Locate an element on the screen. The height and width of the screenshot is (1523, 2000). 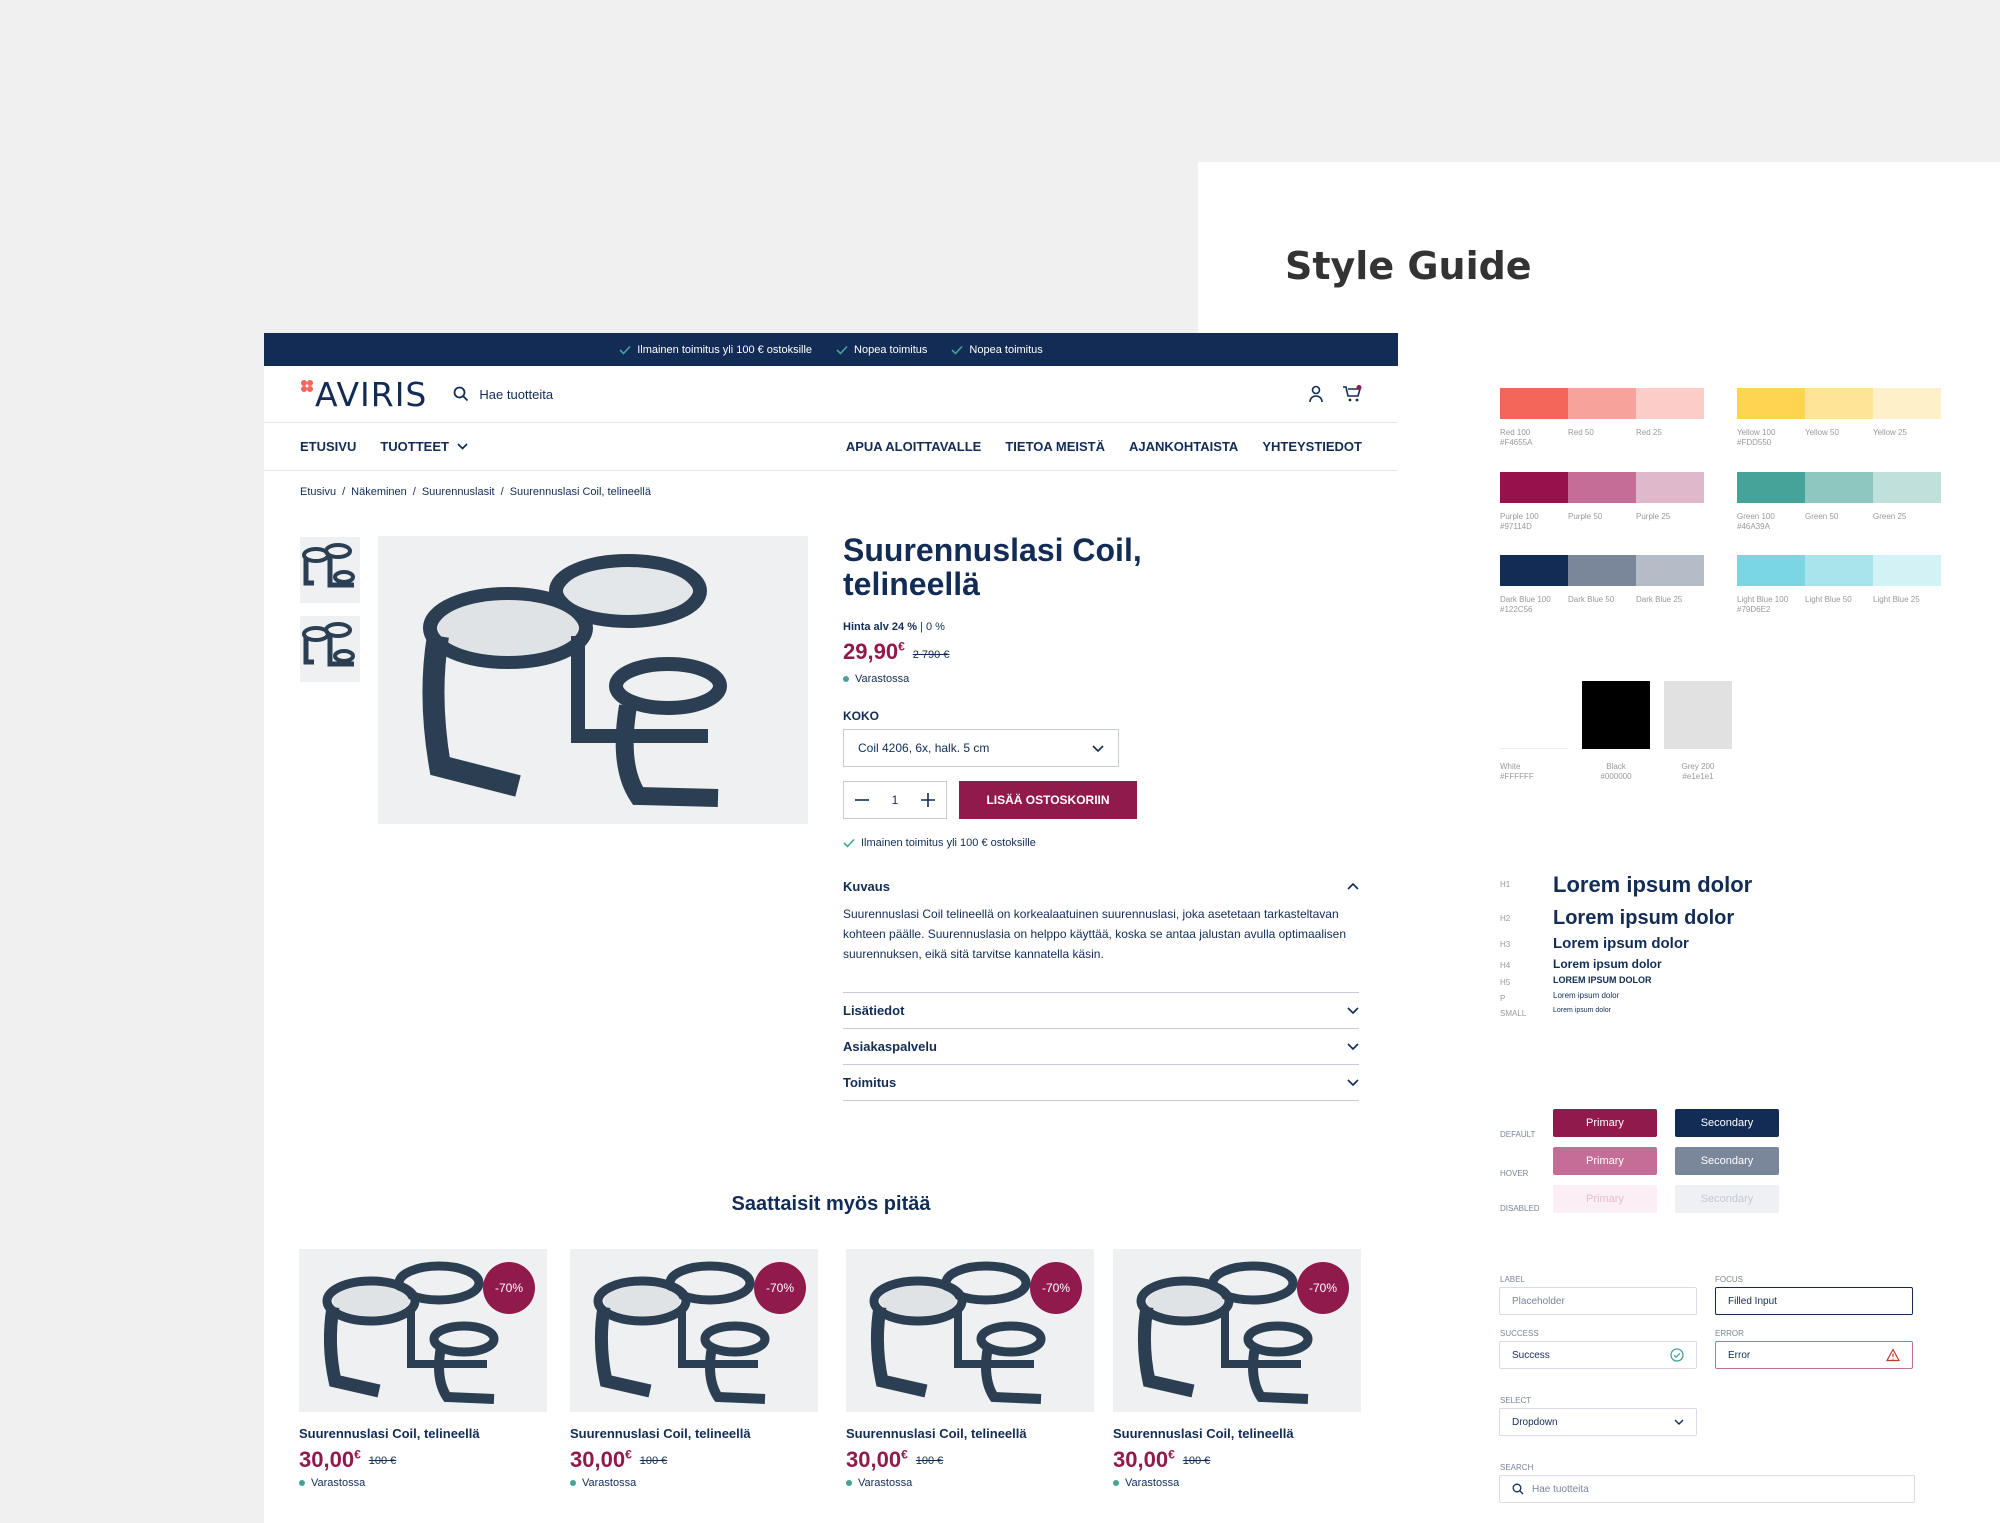
logo: AVIRIS is located at coordinates (363, 394).